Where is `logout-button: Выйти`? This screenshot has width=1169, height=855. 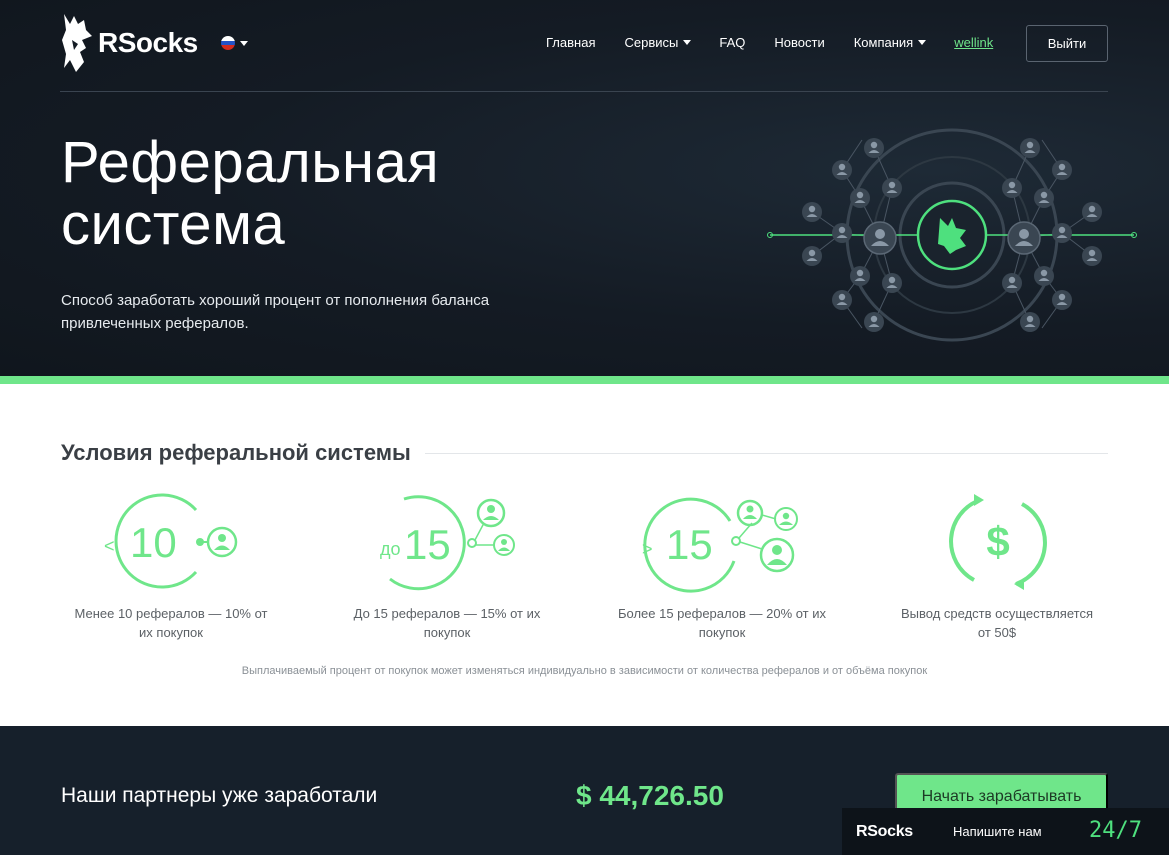 logout-button: Выйти is located at coordinates (1067, 43).